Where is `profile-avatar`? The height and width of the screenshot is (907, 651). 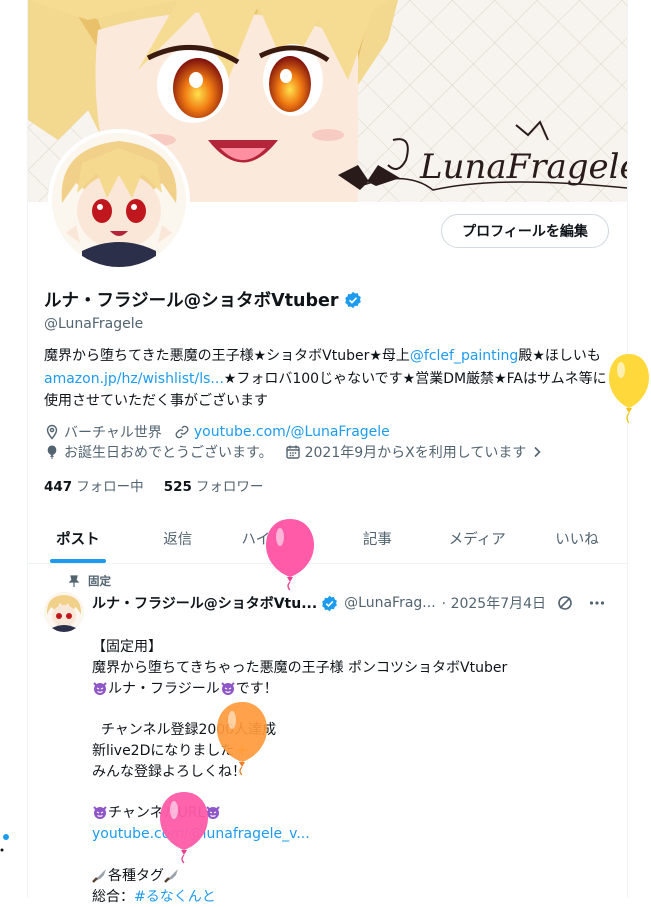 profile-avatar is located at coordinates (119, 200).